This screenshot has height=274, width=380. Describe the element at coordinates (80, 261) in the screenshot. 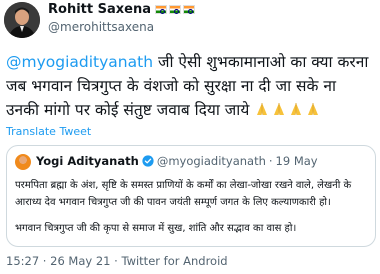

I see `tweet-date: 26 May 21` at that location.